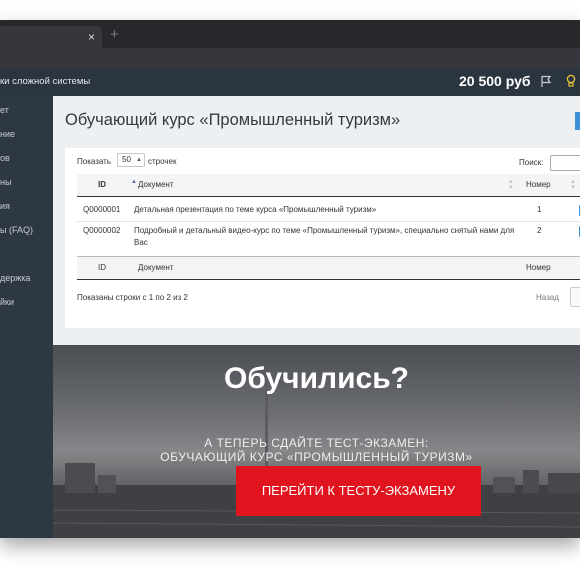  I want to click on plus-icon: +, so click(114, 35).